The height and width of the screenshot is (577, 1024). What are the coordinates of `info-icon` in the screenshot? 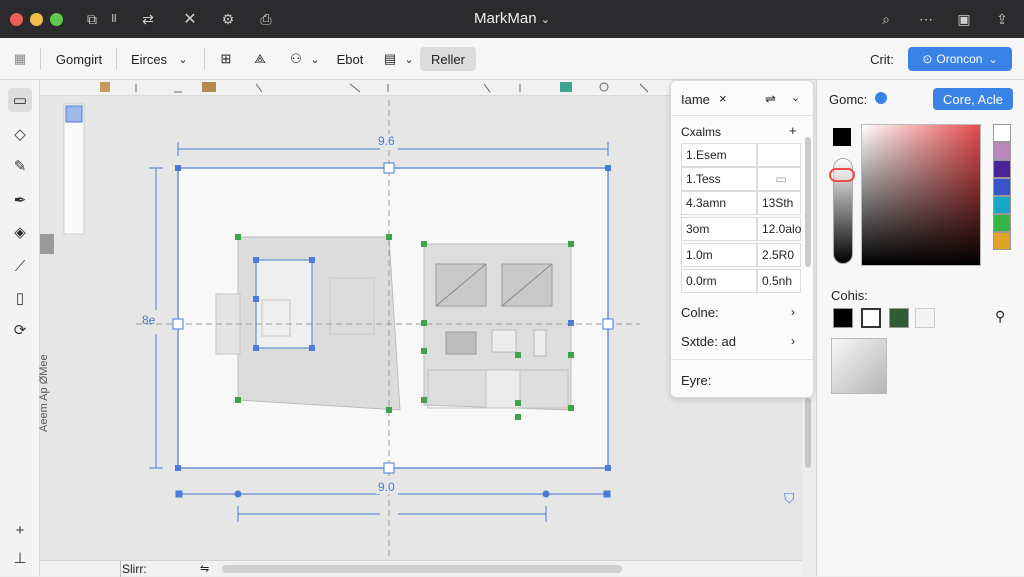 It's located at (881, 98).